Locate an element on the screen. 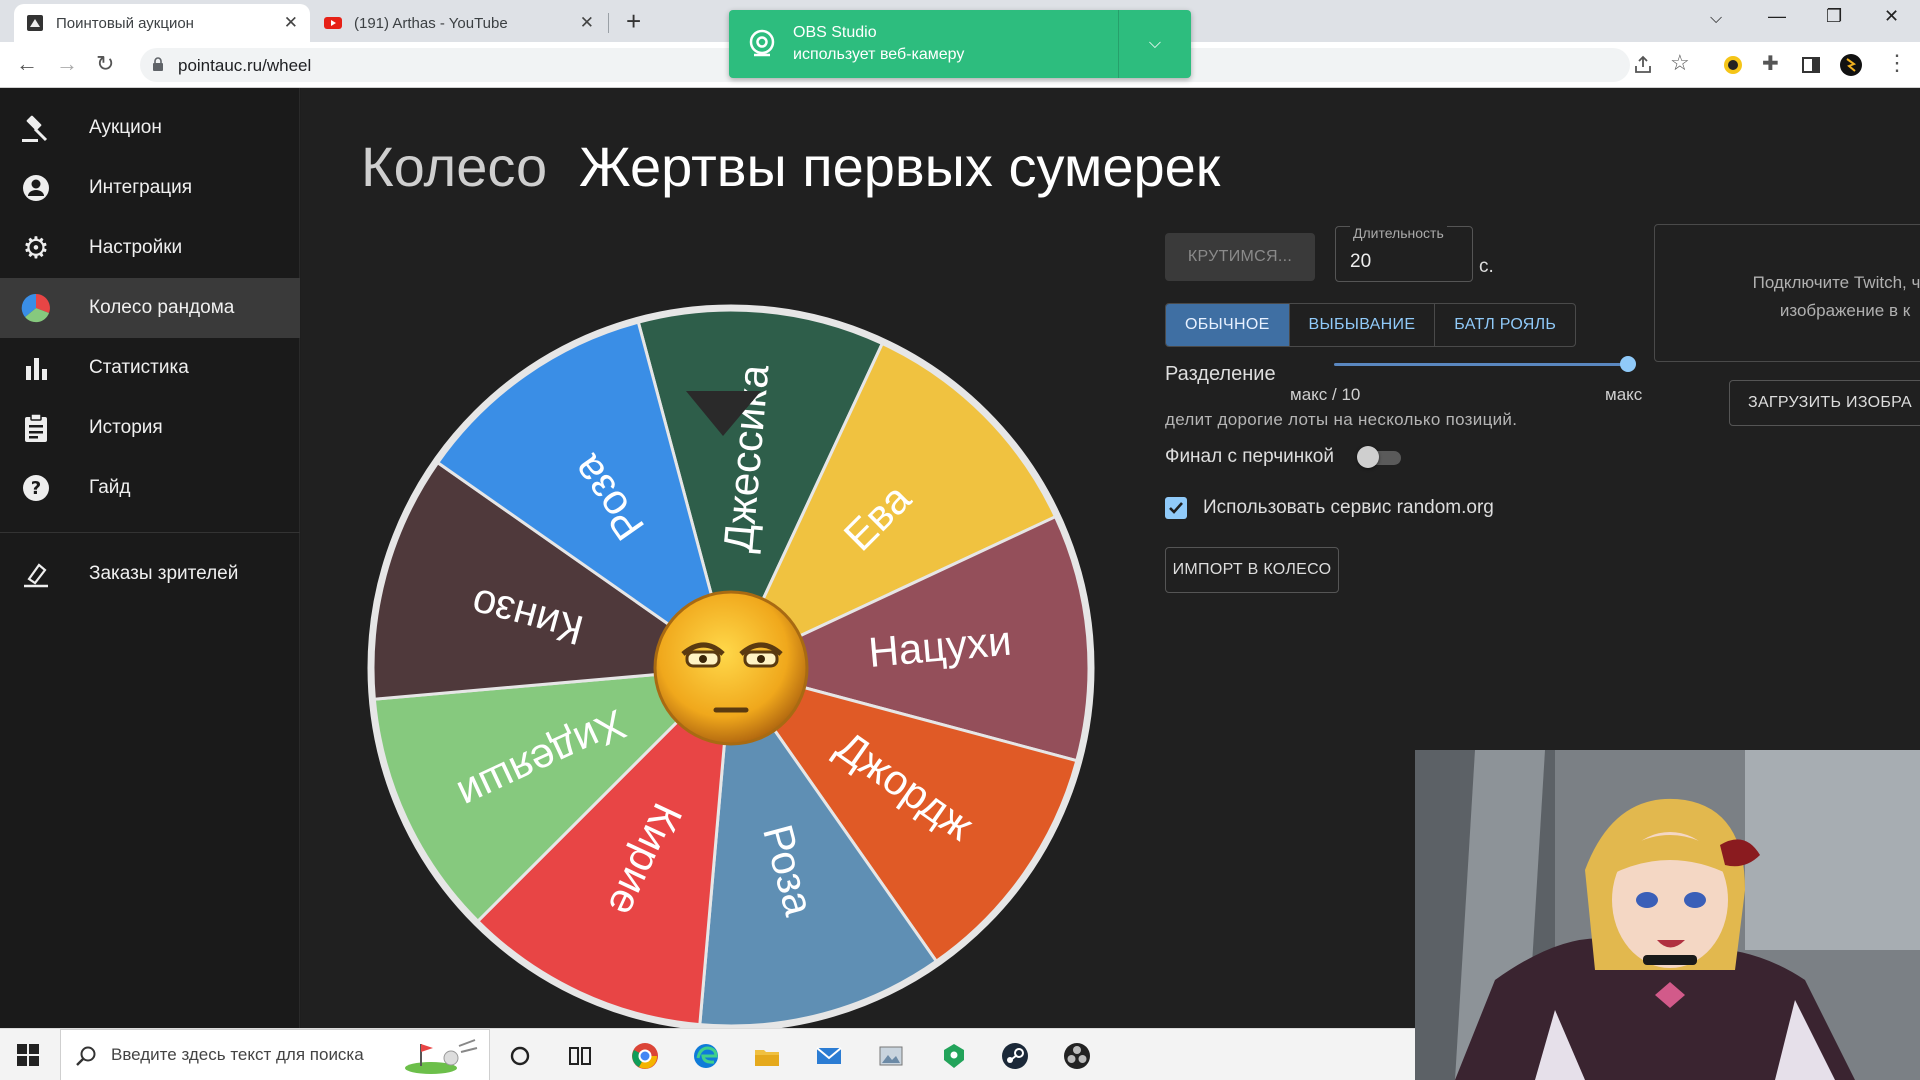  bar-chart-icon is located at coordinates (36, 368).